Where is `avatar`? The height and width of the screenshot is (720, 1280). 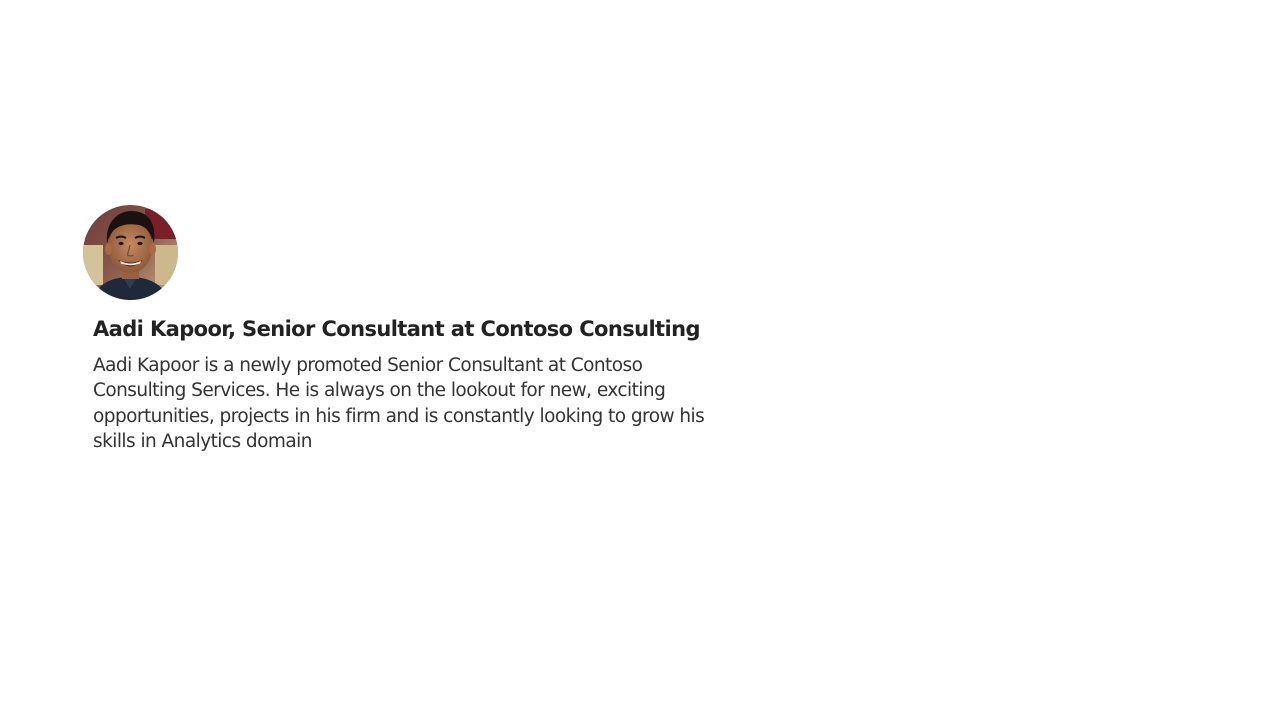 avatar is located at coordinates (130, 252).